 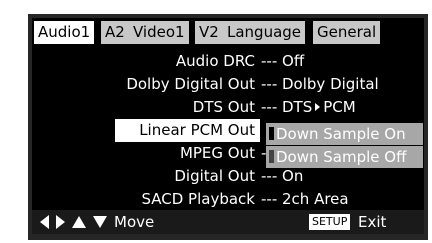 What do you see at coordinates (264, 32) in the screenshot?
I see `tab-language: Language` at bounding box center [264, 32].